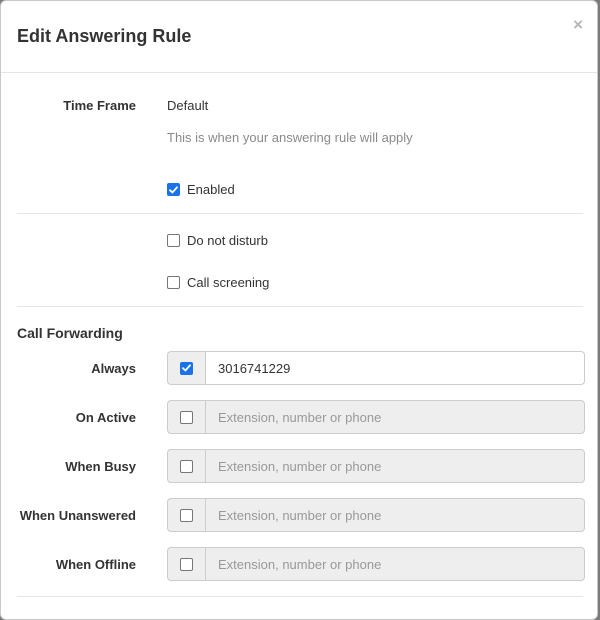 The height and width of the screenshot is (620, 600). I want to click on forward-always-group, so click(376, 368).